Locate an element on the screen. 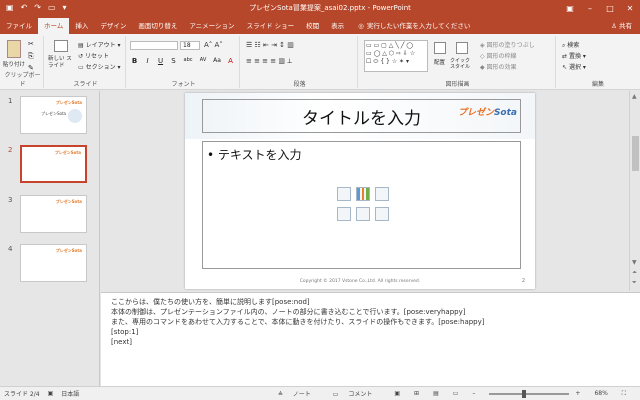  insert-picture-icon is located at coordinates (344, 214).